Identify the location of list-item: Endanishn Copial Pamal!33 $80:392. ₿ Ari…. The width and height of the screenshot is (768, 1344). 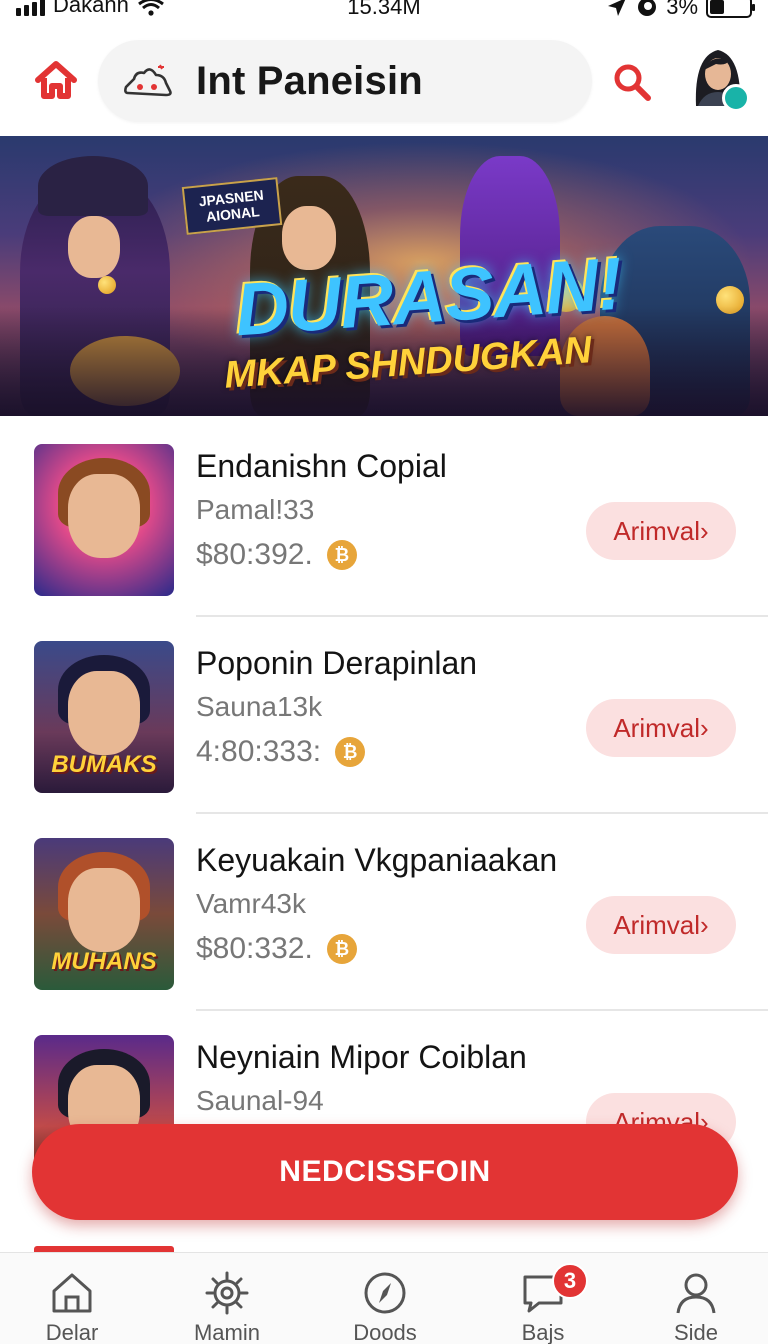
(384, 518).